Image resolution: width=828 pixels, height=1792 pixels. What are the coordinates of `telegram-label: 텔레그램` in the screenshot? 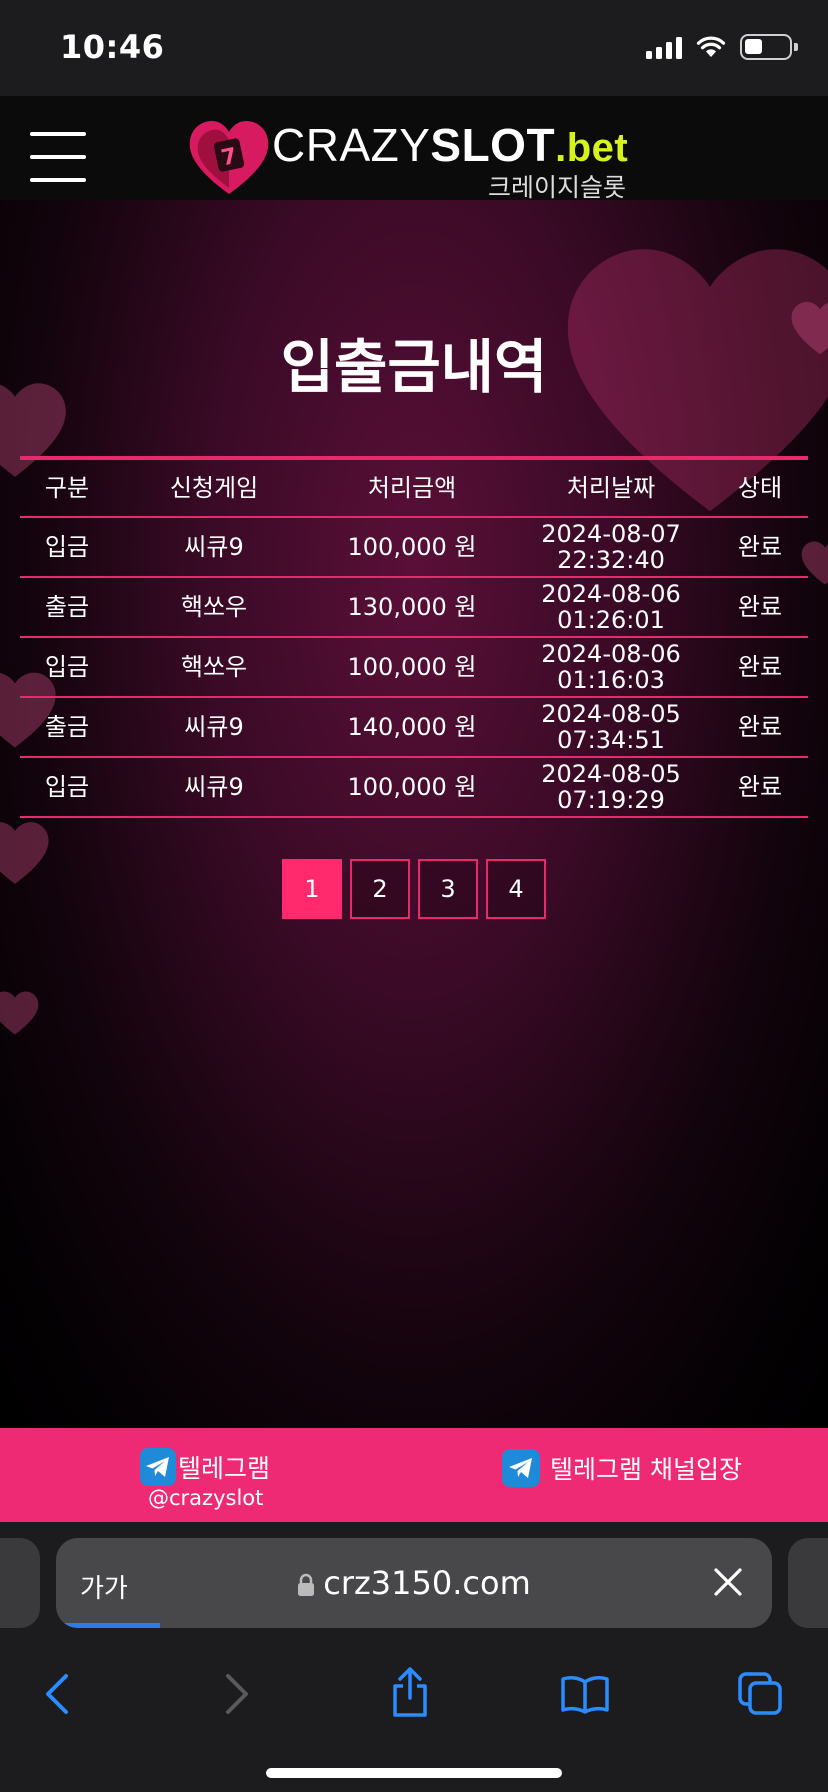 It's located at (223, 1468).